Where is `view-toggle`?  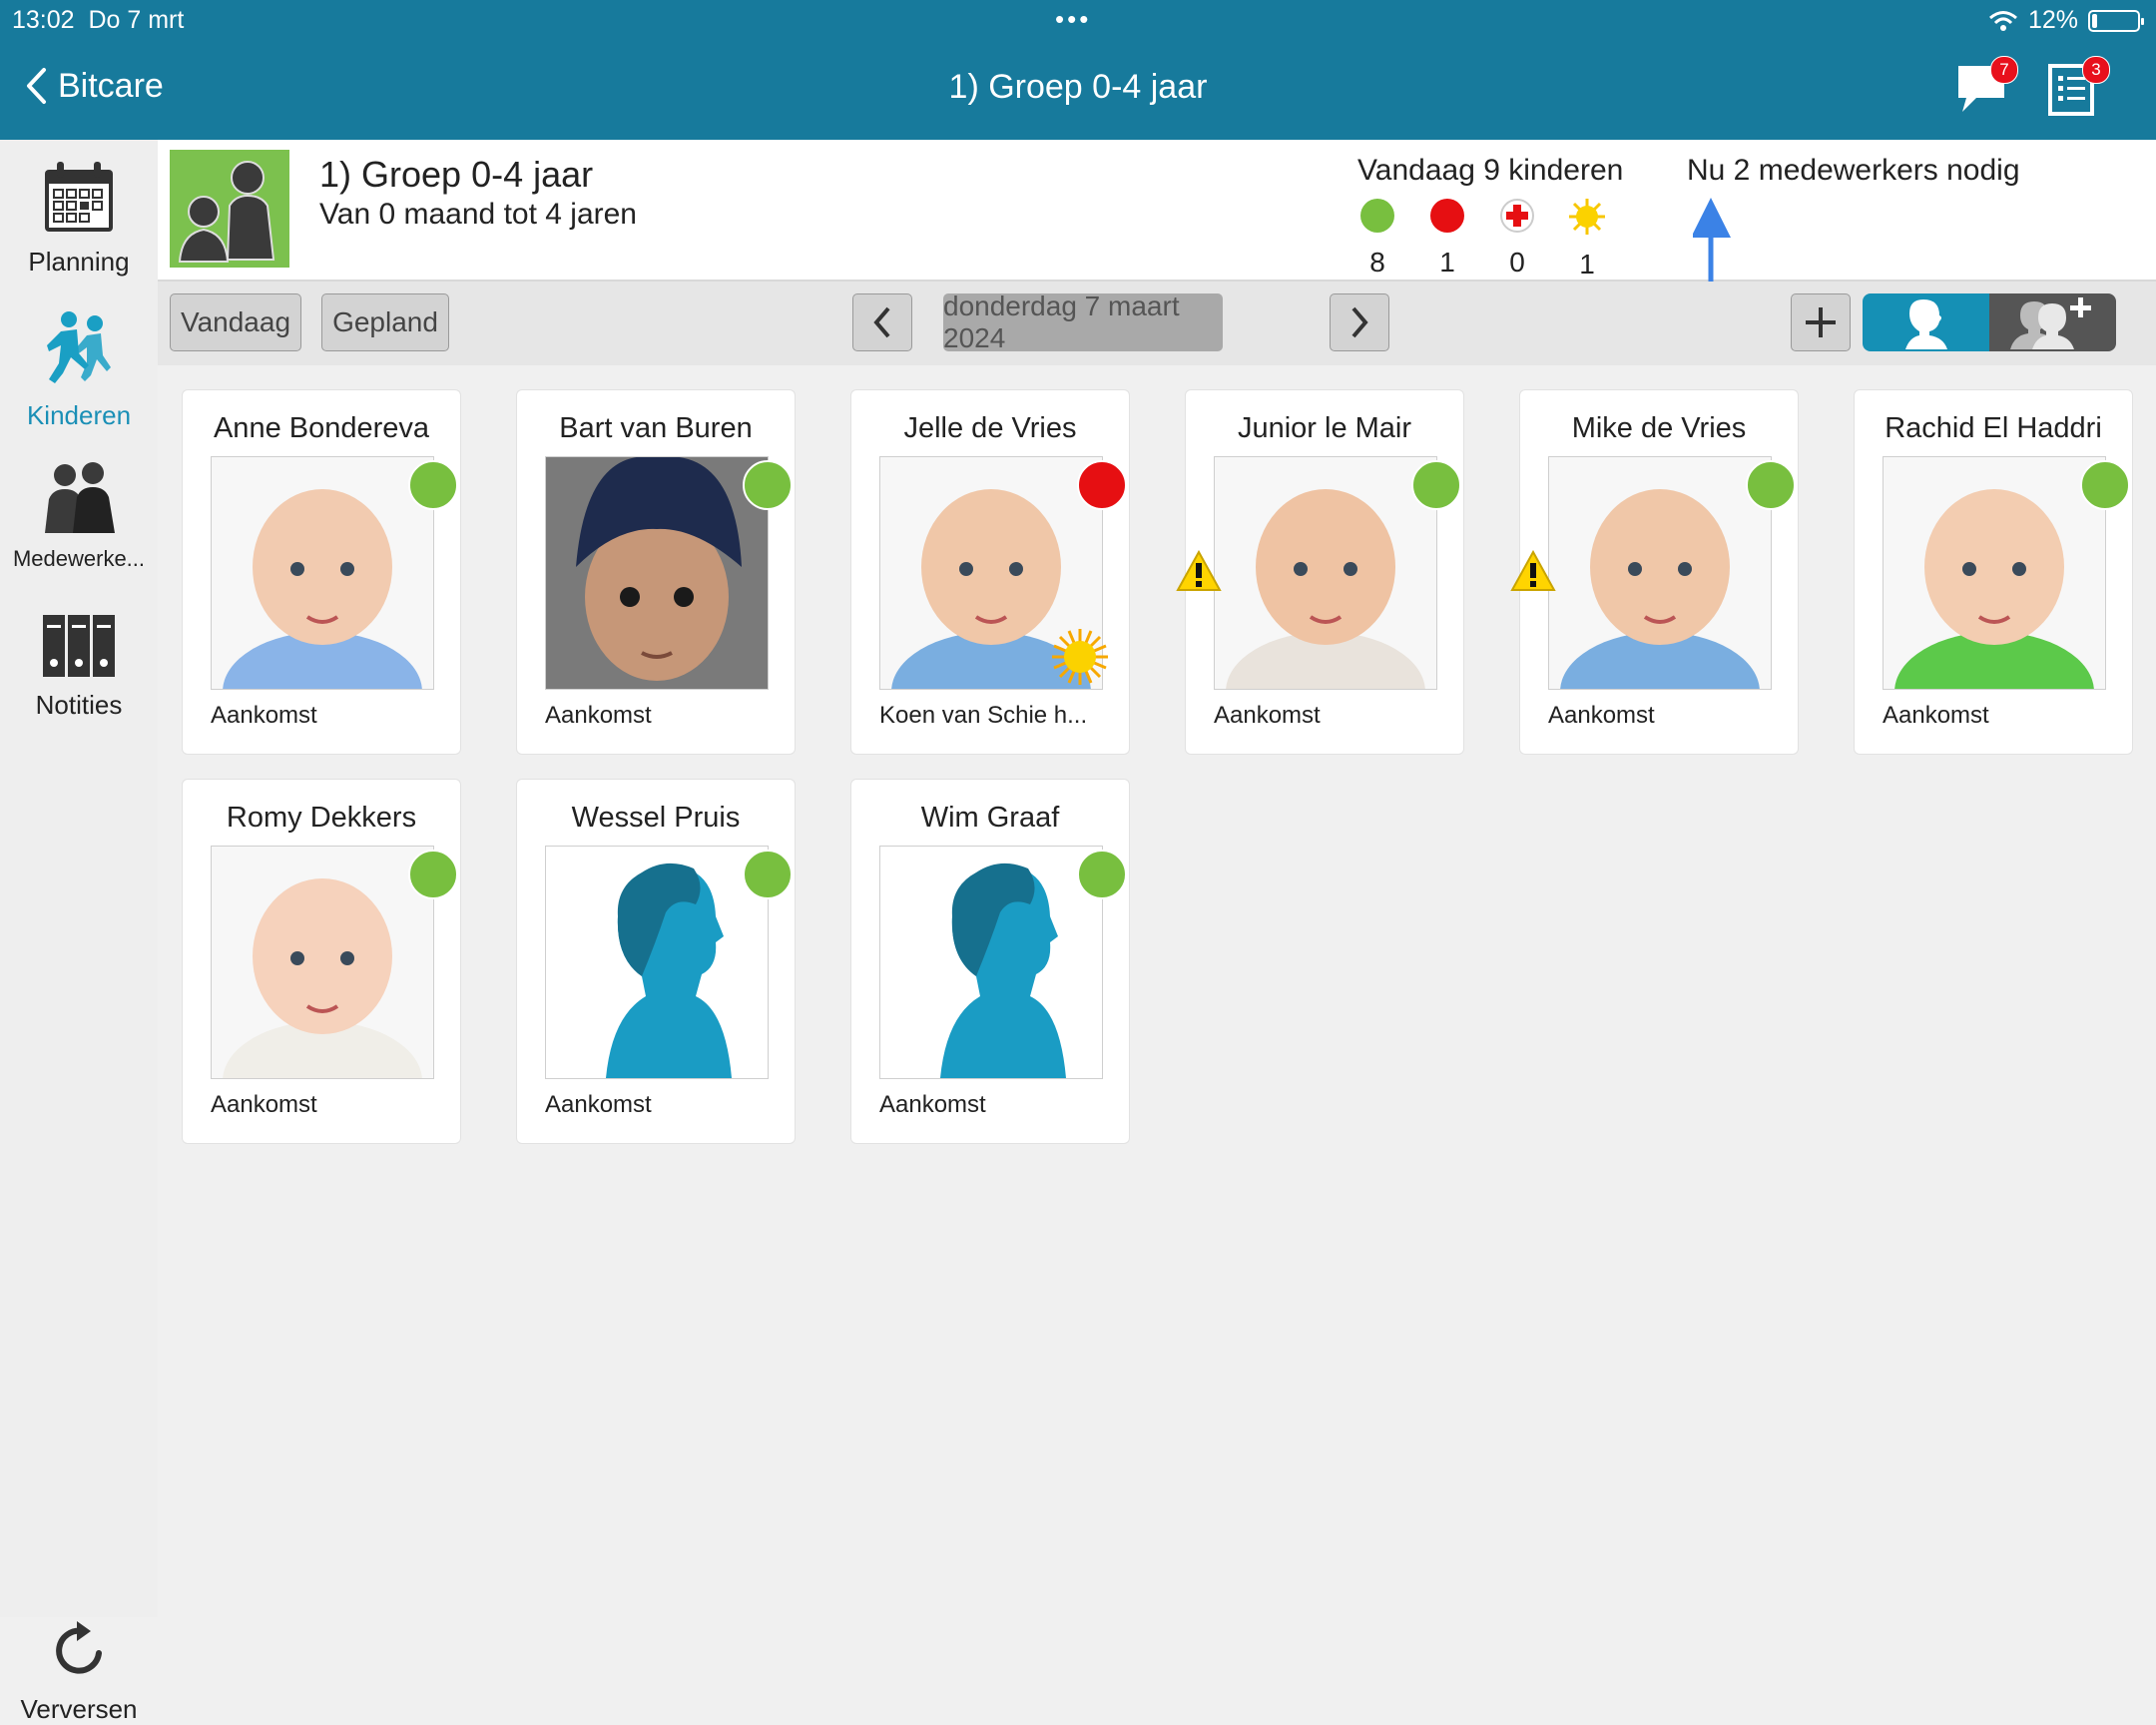
view-toggle is located at coordinates (1989, 322).